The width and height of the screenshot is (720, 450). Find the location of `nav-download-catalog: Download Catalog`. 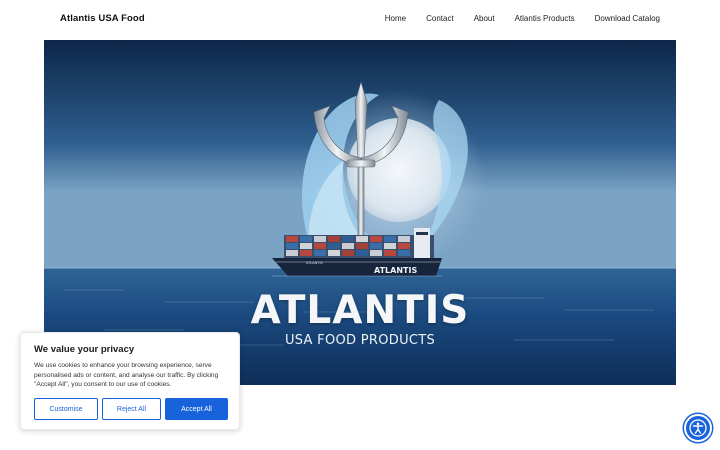

nav-download-catalog: Download Catalog is located at coordinates (627, 18).